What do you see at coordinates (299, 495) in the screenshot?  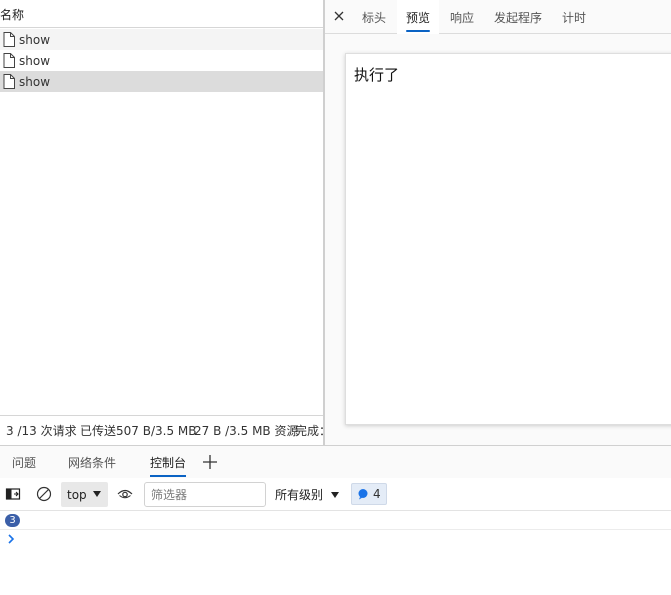 I see `log-level-value: 所有级别` at bounding box center [299, 495].